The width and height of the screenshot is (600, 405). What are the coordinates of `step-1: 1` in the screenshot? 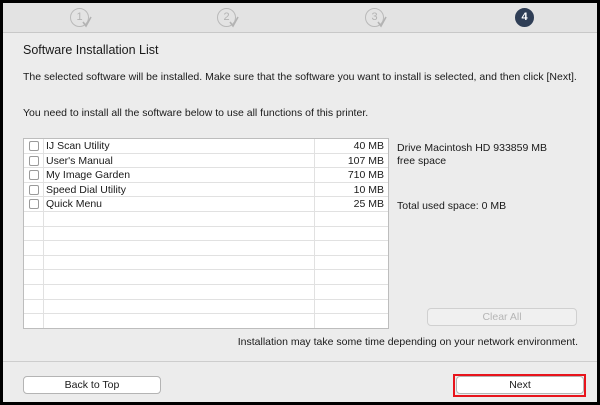 It's located at (81, 18).